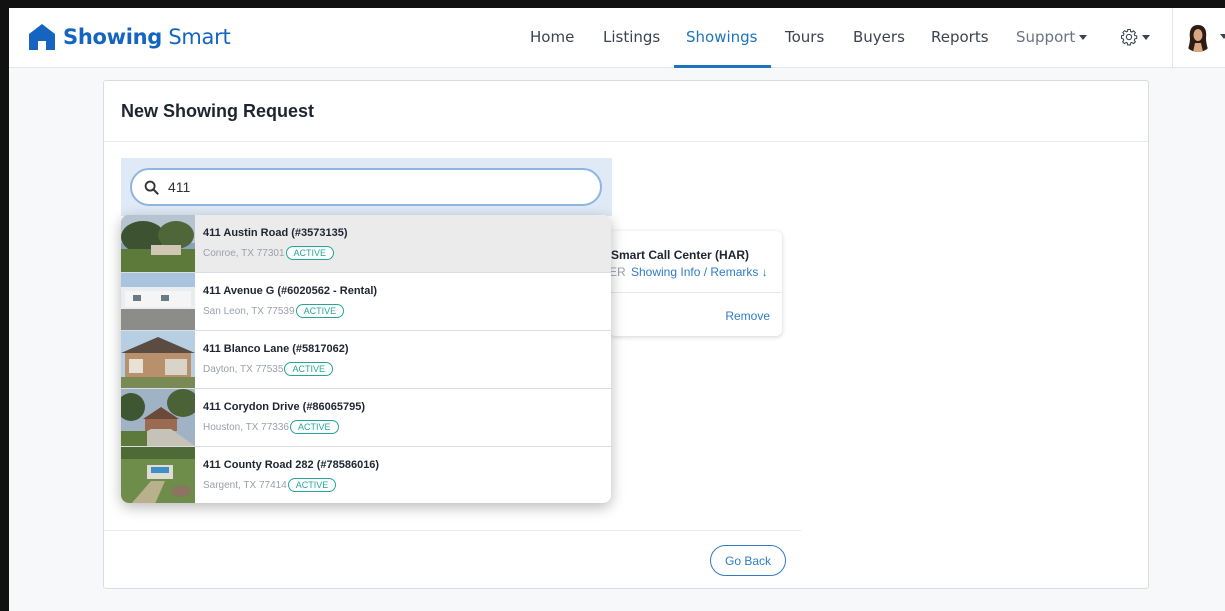 The height and width of the screenshot is (611, 1225). What do you see at coordinates (747, 316) in the screenshot?
I see `remove-button: Remove` at bounding box center [747, 316].